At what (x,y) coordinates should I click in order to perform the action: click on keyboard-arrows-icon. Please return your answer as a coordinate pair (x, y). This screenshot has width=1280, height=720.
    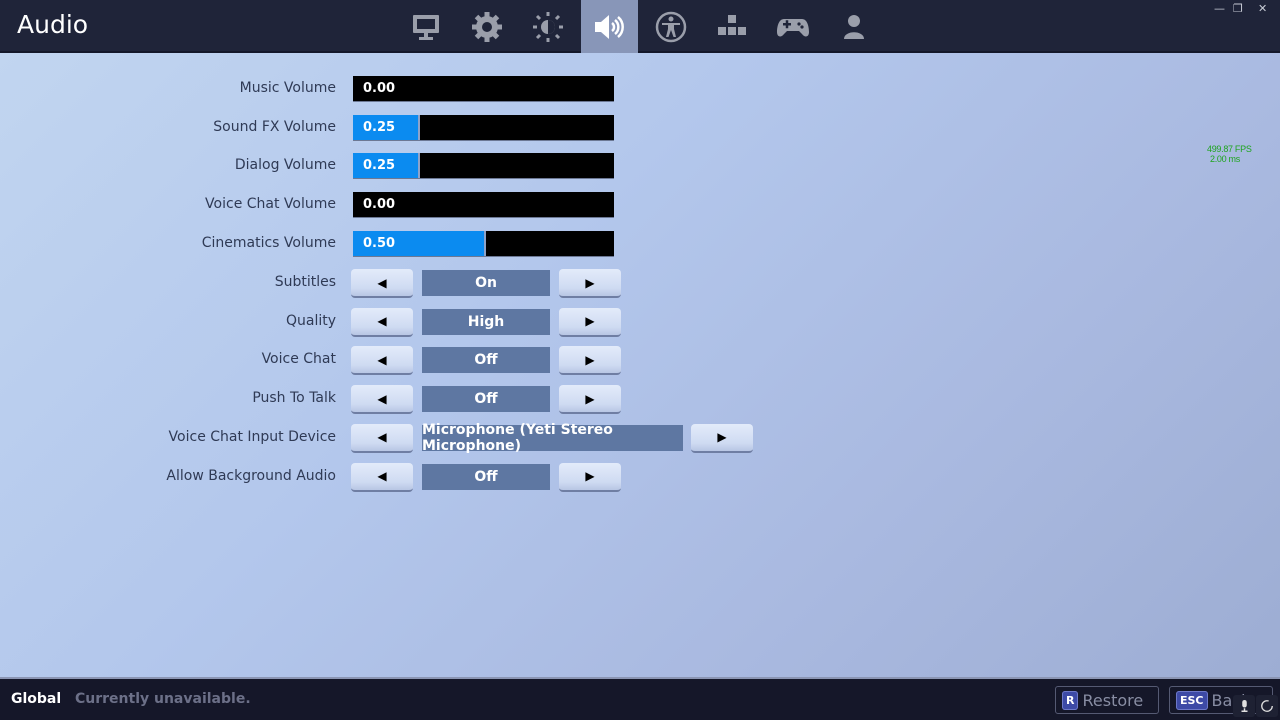
    Looking at the image, I should click on (731, 24).